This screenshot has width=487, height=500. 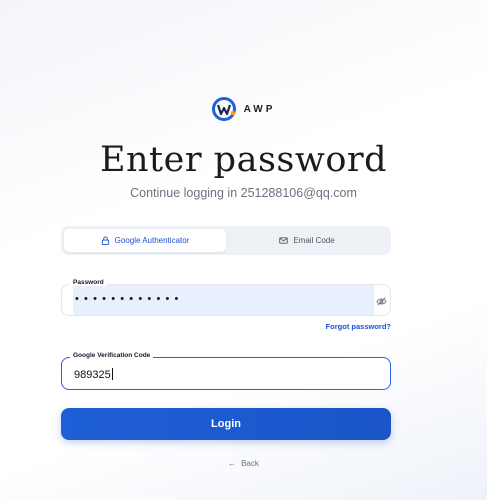 What do you see at coordinates (88, 282) in the screenshot?
I see `password-label: Password` at bounding box center [88, 282].